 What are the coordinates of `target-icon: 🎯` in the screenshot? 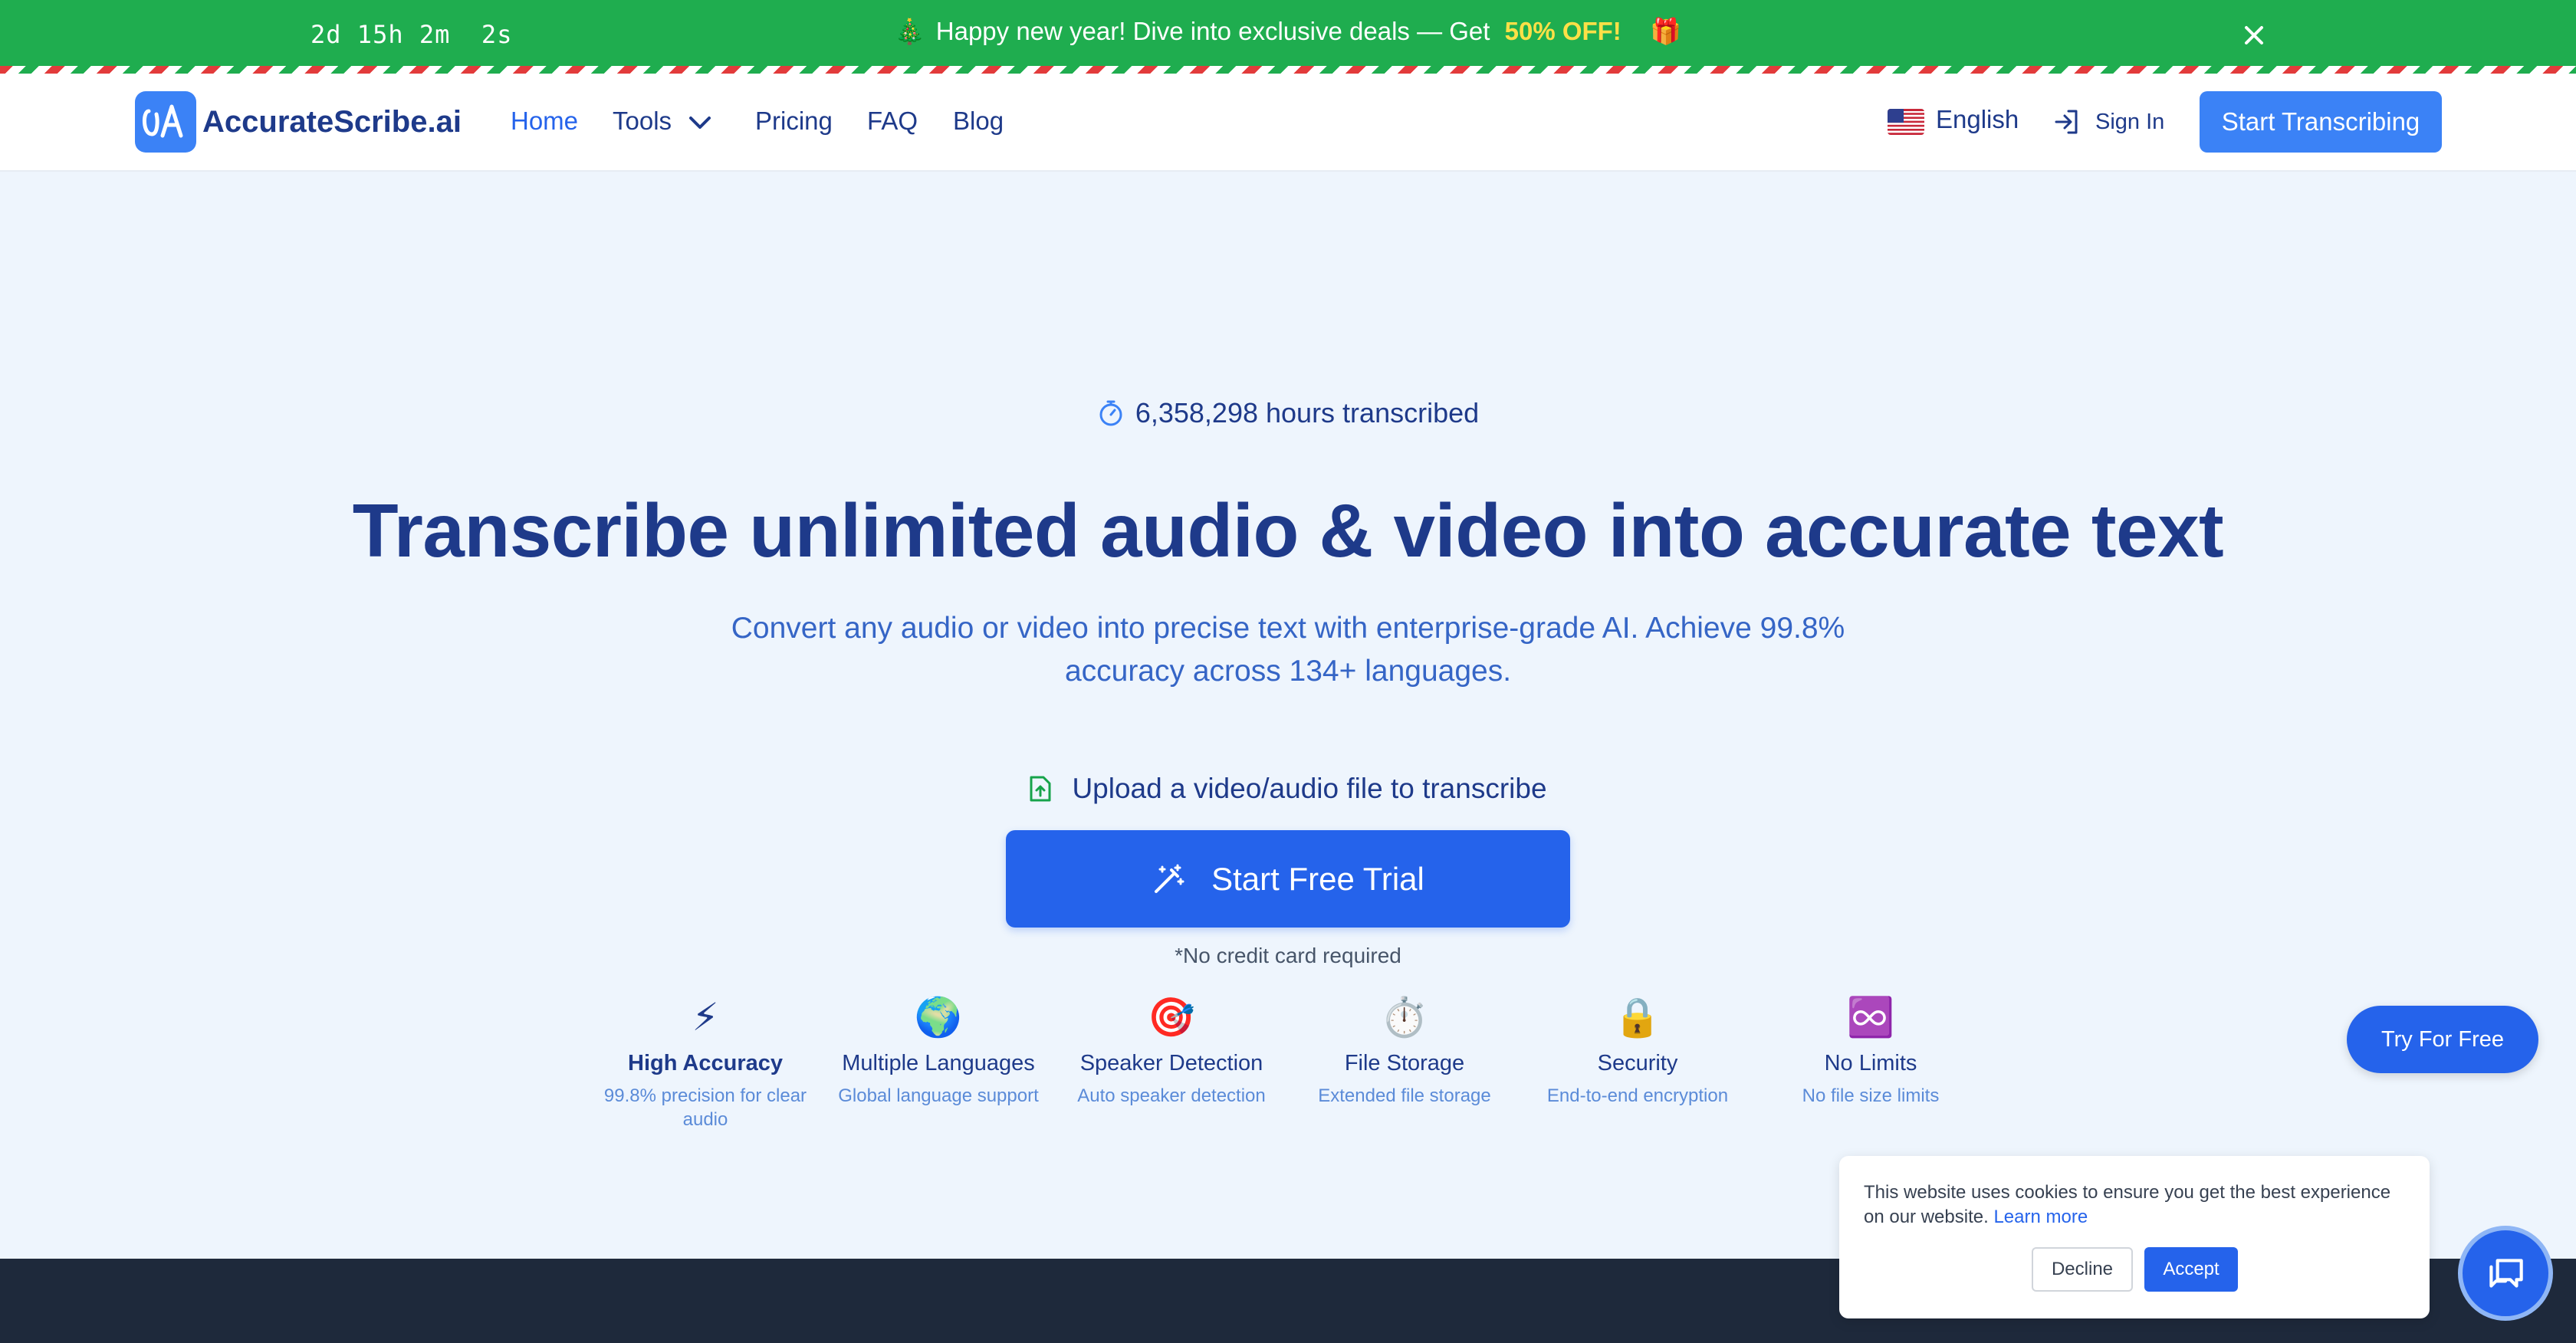 It's located at (1171, 1018).